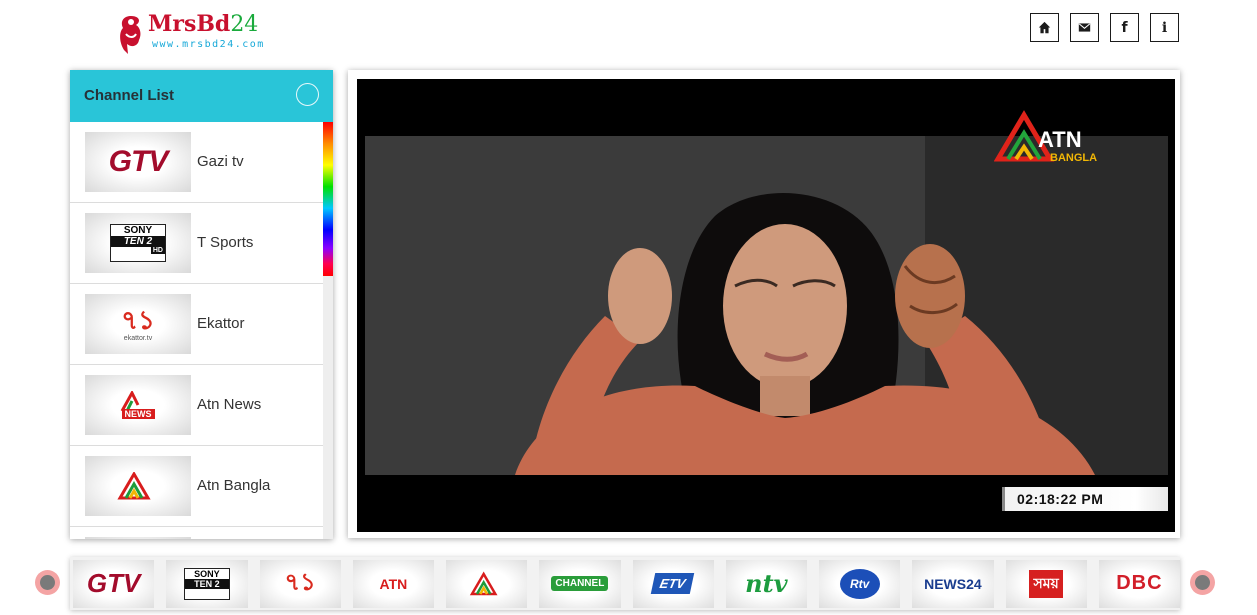  I want to click on logo-url: www.mrsbd24.com, so click(208, 44).